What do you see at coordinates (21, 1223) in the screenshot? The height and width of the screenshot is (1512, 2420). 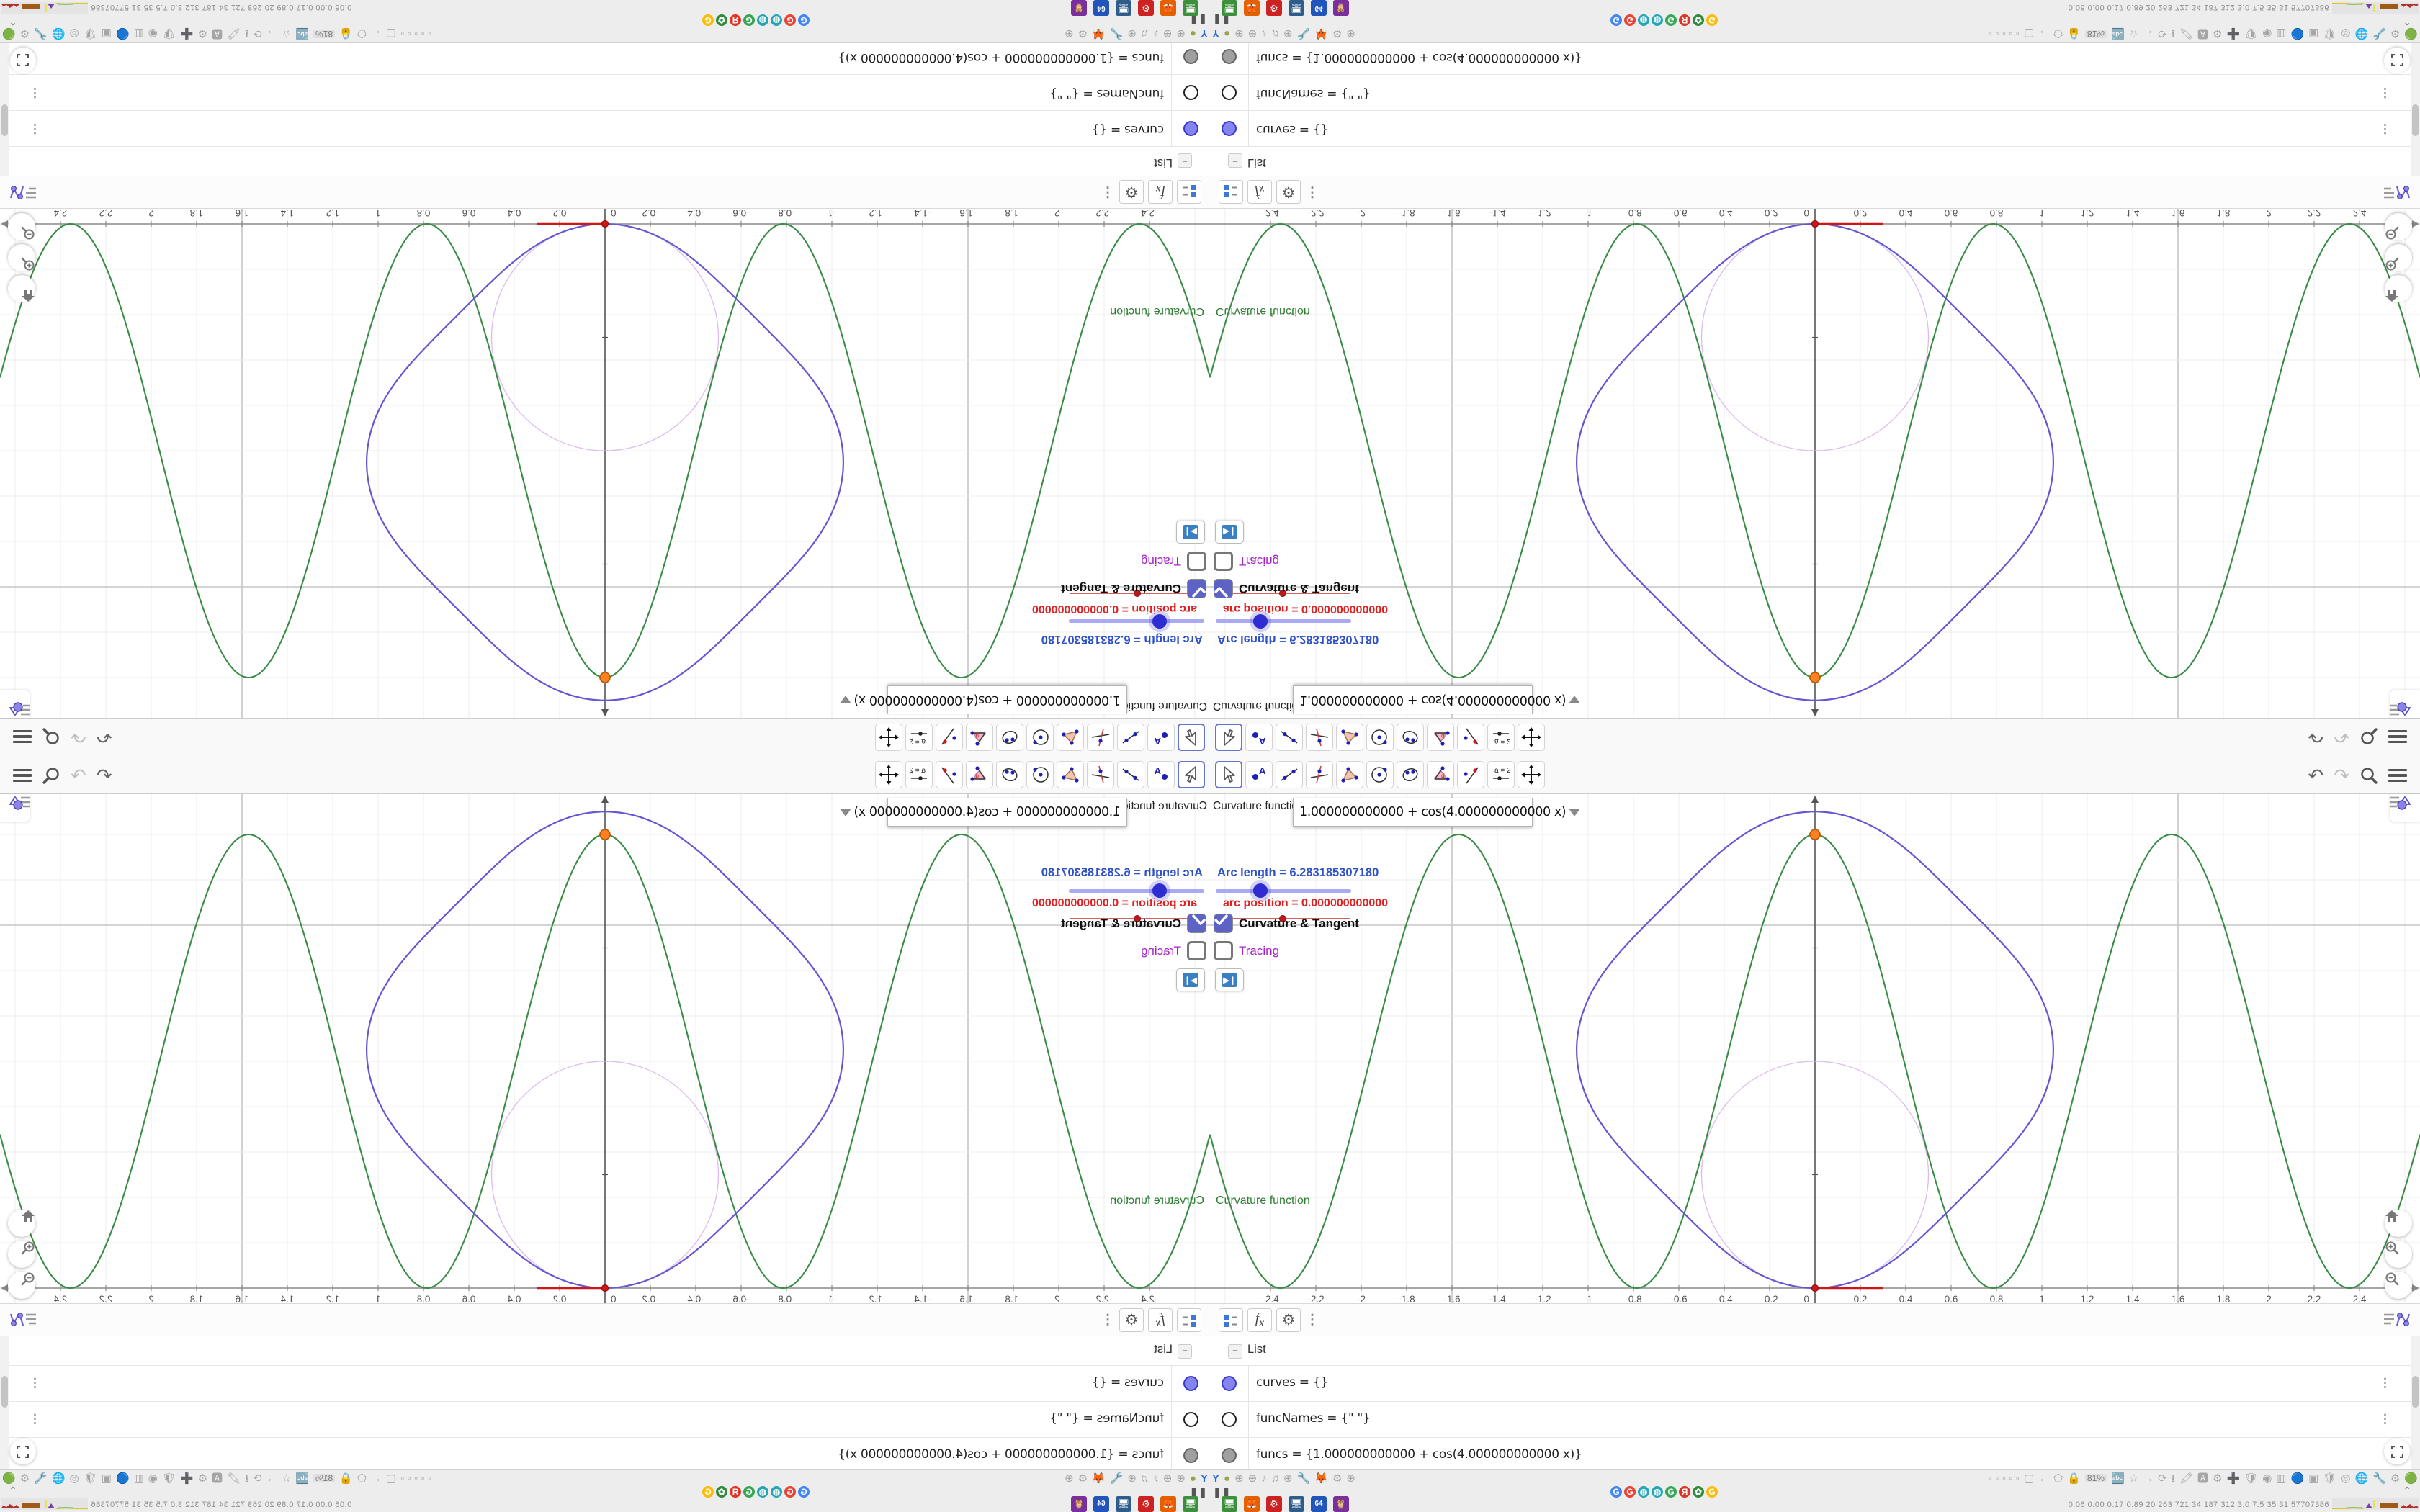 I see `home-view-button` at bounding box center [21, 1223].